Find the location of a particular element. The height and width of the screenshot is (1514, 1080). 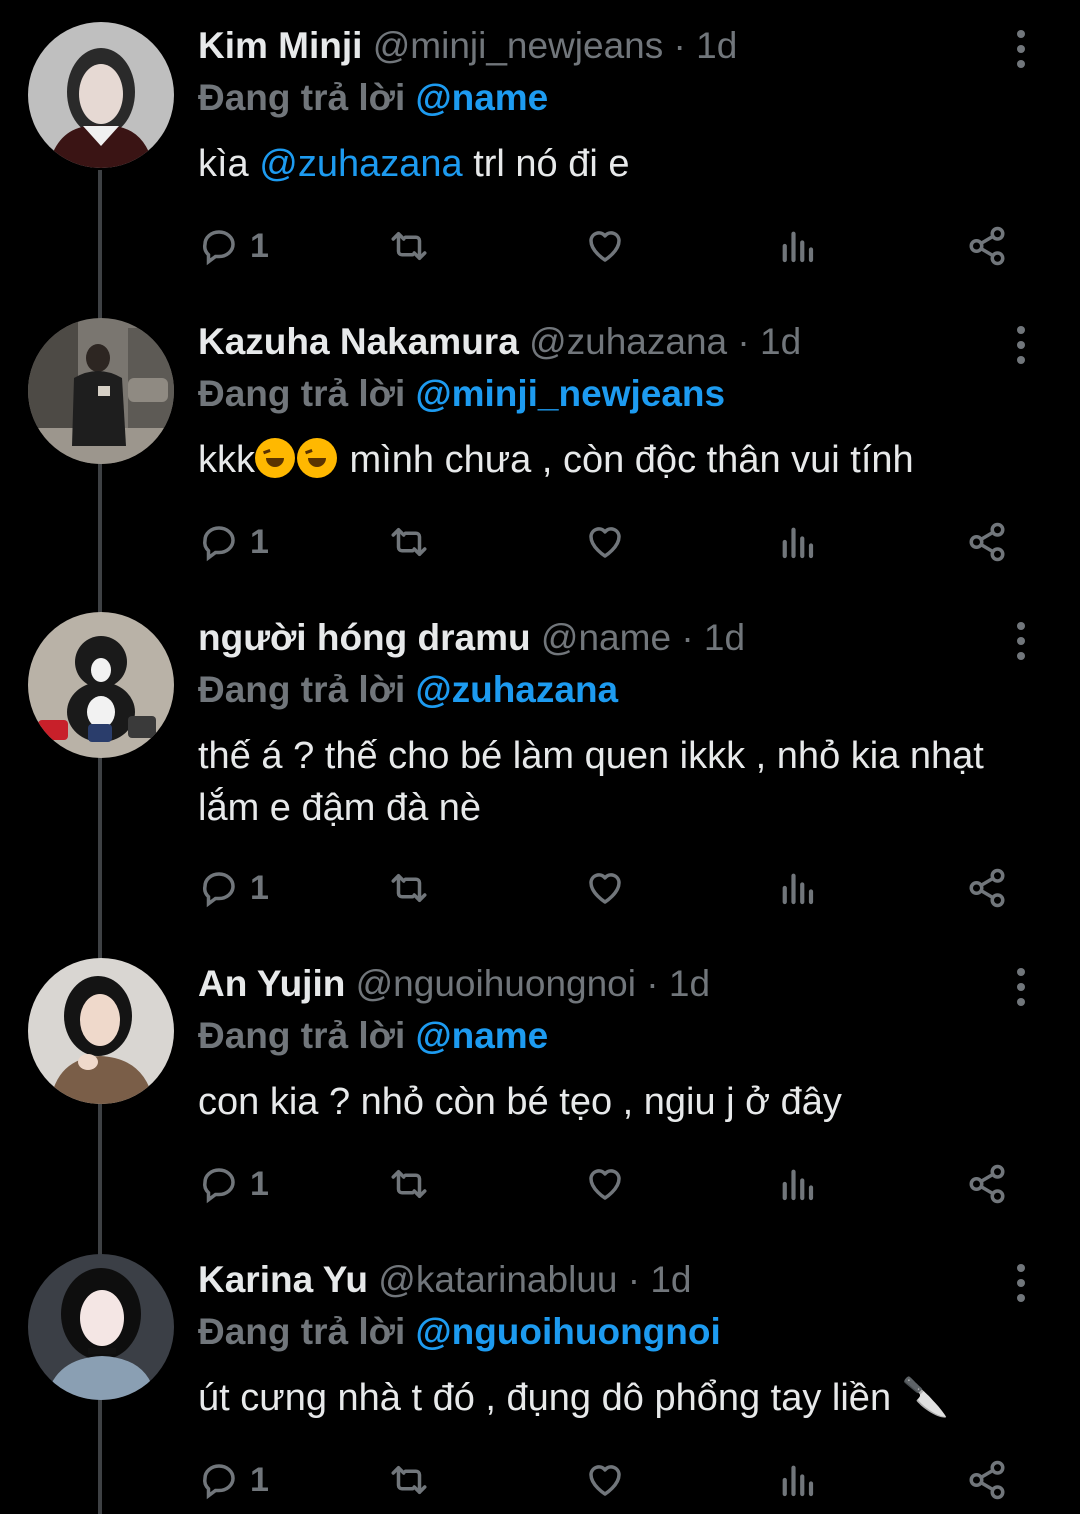

user-handle: @minji_newjeans is located at coordinates (518, 45).